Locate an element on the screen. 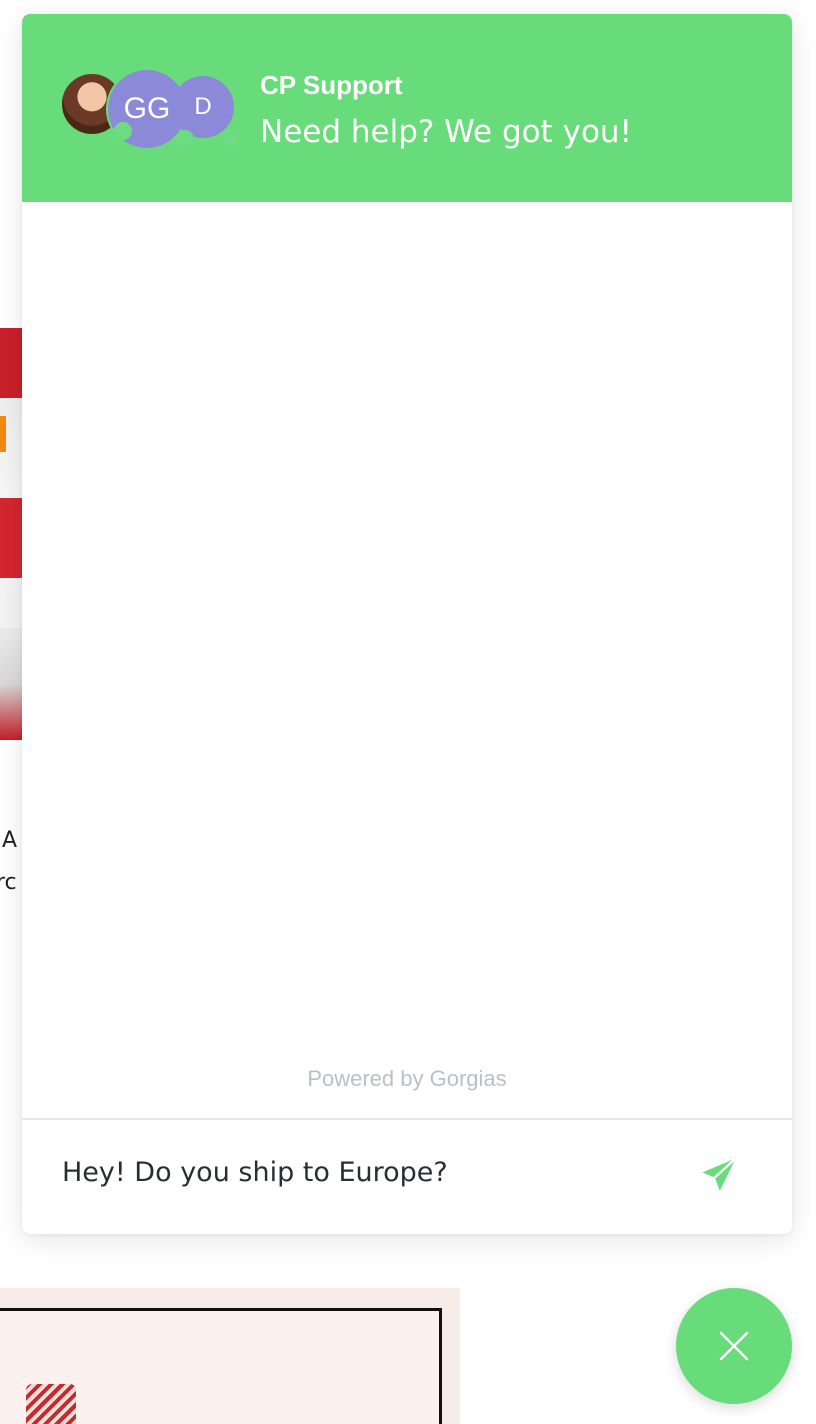  agent-avatars: GG D is located at coordinates (153, 113).